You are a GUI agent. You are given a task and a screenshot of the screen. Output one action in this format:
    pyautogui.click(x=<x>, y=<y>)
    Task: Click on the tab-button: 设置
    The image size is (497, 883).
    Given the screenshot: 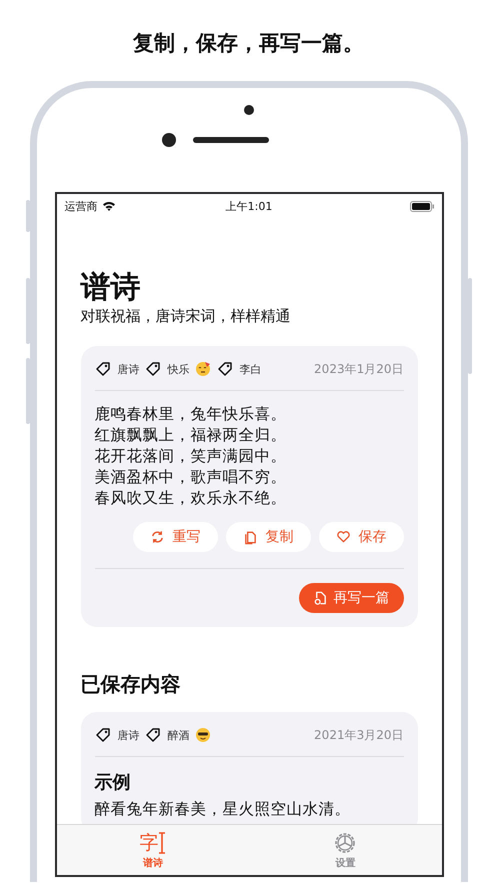 What is the action you would take?
    pyautogui.click(x=345, y=850)
    